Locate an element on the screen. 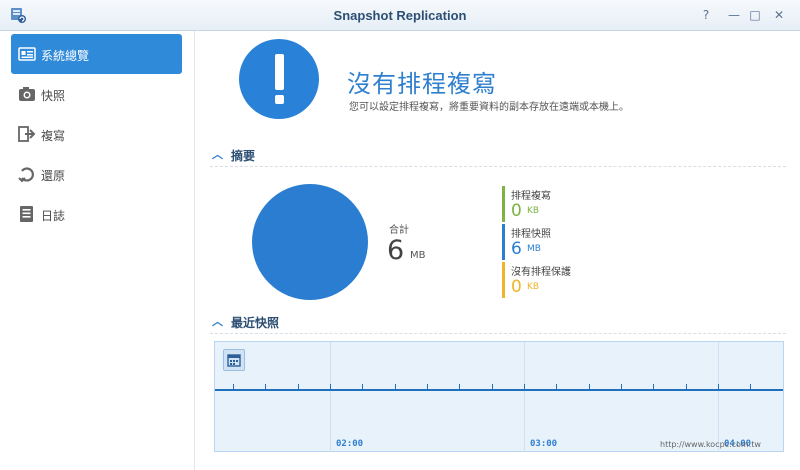 This screenshot has width=800, height=470. sidebar-item-restore: 還原 is located at coordinates (96, 174).